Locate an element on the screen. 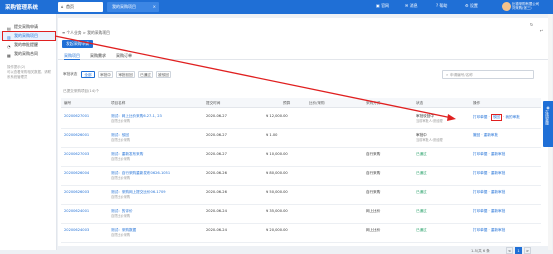 The width and height of the screenshot is (553, 254). back-icon: ↩ is located at coordinates (541, 31).